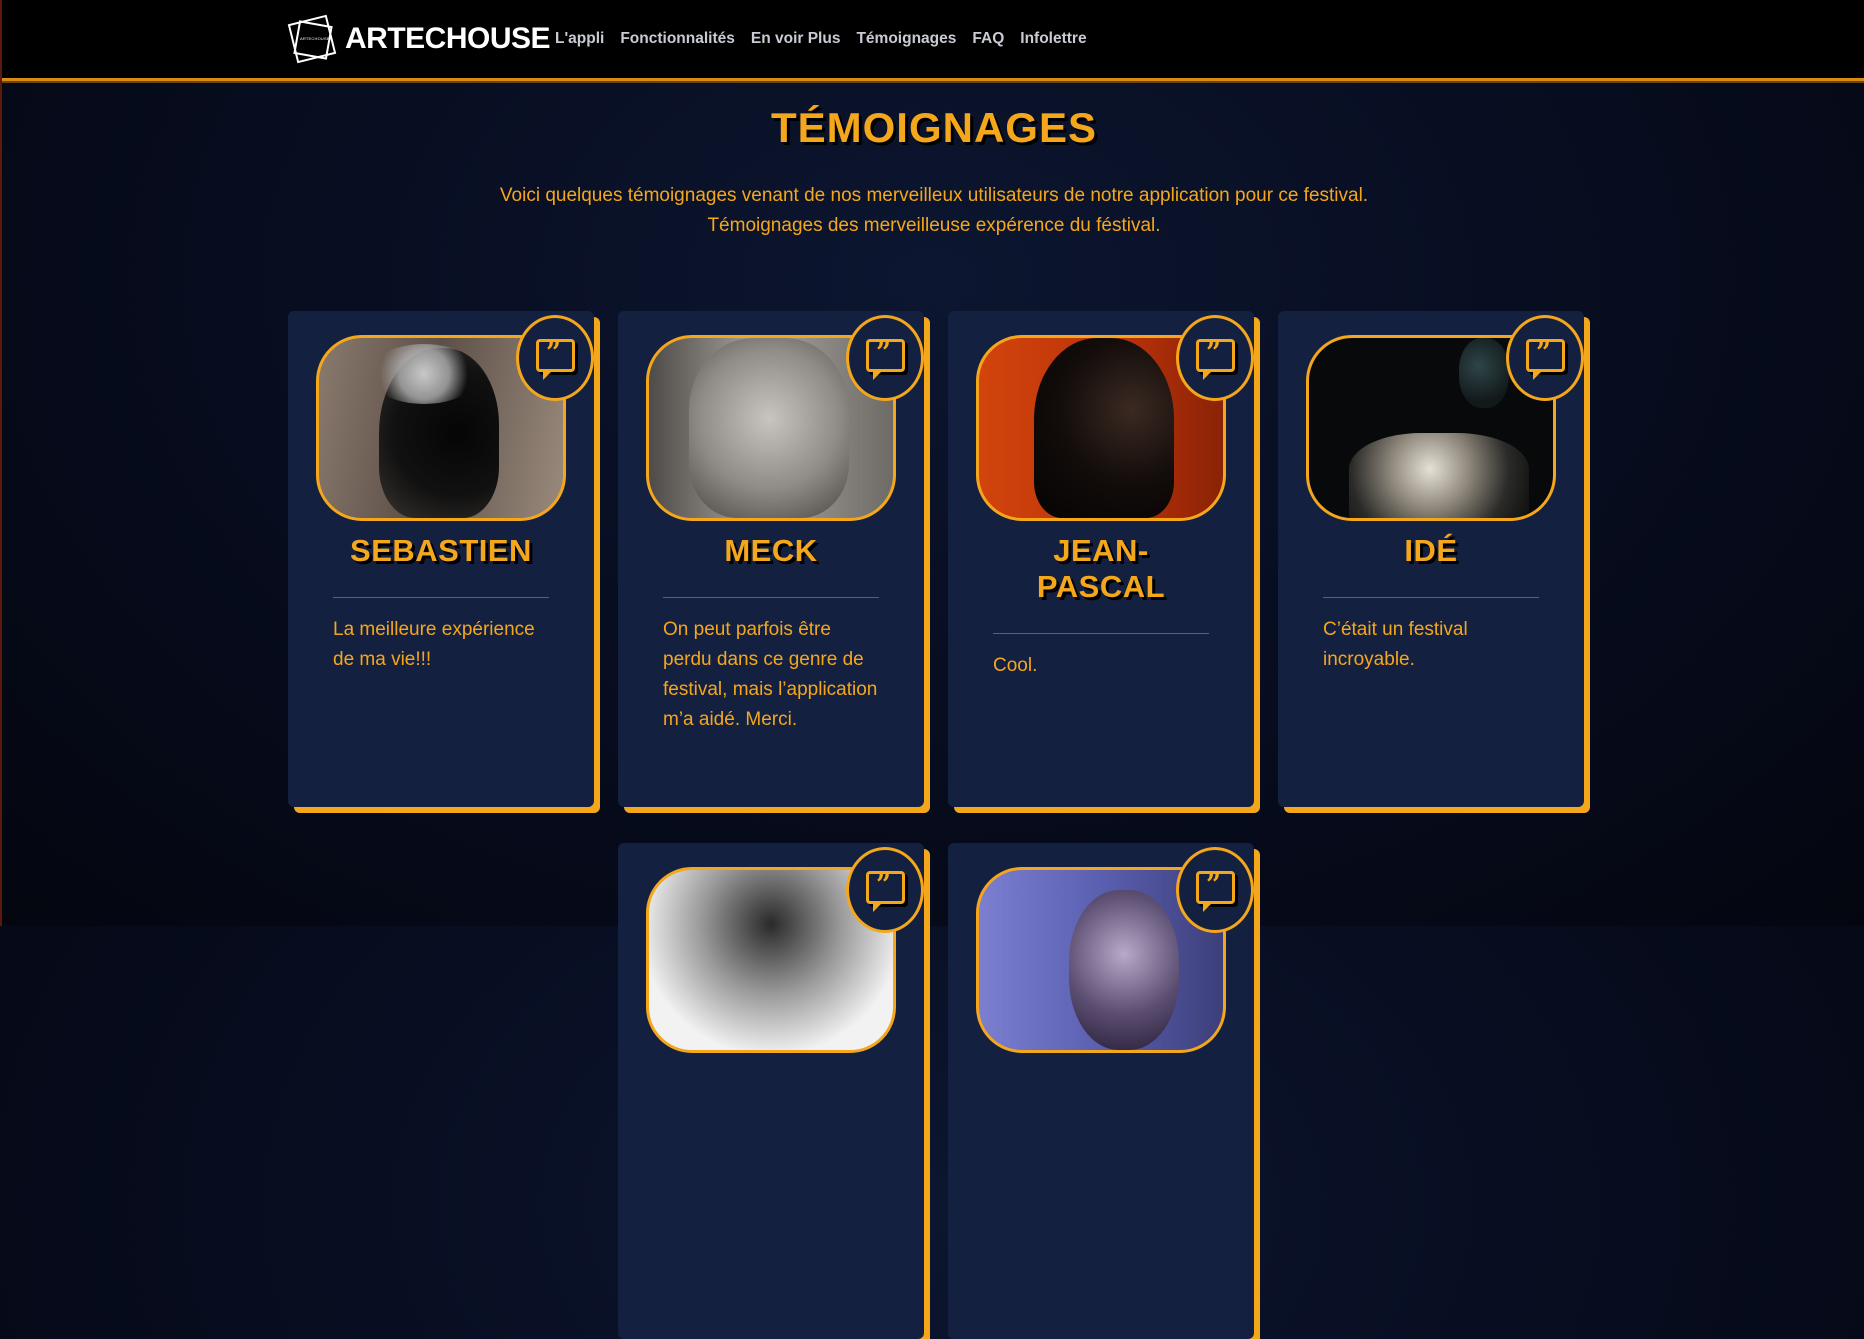 The image size is (1864, 1339). Describe the element at coordinates (579, 39) in the screenshot. I see `nav-link-appli: L'appli` at that location.